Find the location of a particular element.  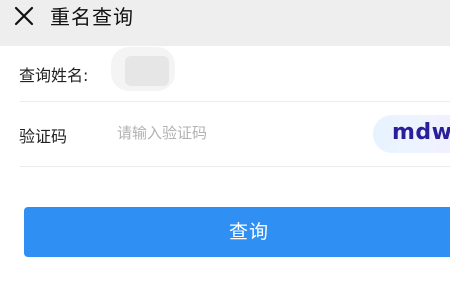

close-icon is located at coordinates (24, 16).